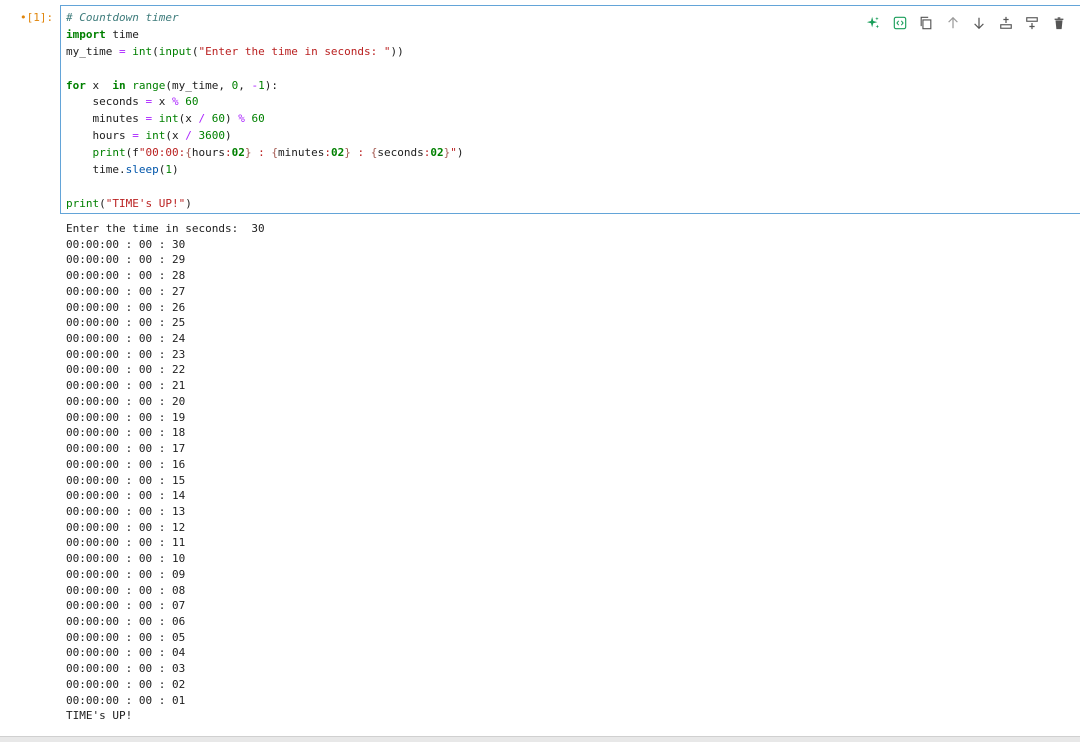  I want to click on output-line: 00:00:00 : 00 : 30, so click(126, 244).